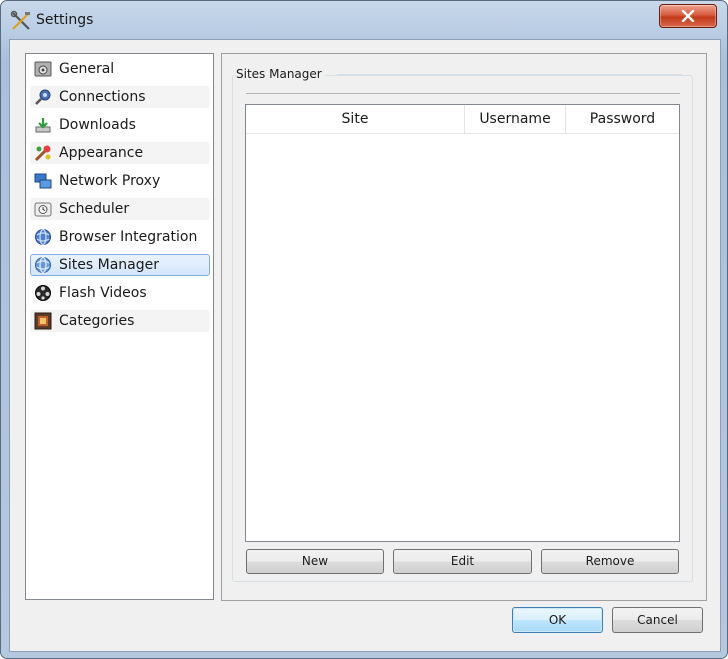 This screenshot has width=728, height=659. Describe the element at coordinates (94, 209) in the screenshot. I see `sidebar-item-label: Scheduler` at that location.